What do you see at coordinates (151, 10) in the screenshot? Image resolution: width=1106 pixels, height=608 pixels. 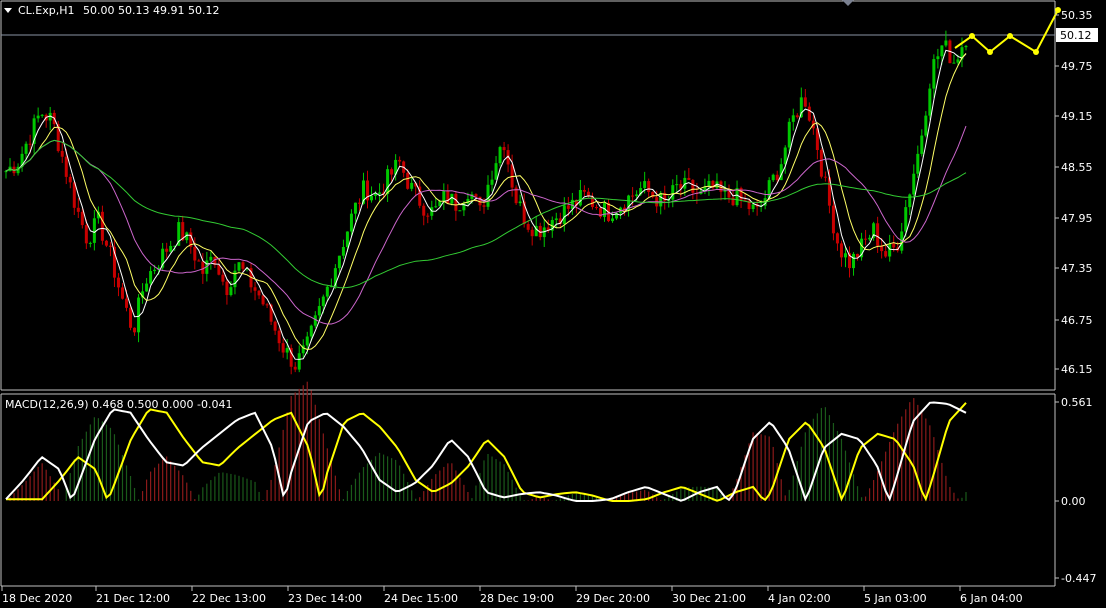 I see `ohlc-values: 50.00 50.13 49.91 50.12` at bounding box center [151, 10].